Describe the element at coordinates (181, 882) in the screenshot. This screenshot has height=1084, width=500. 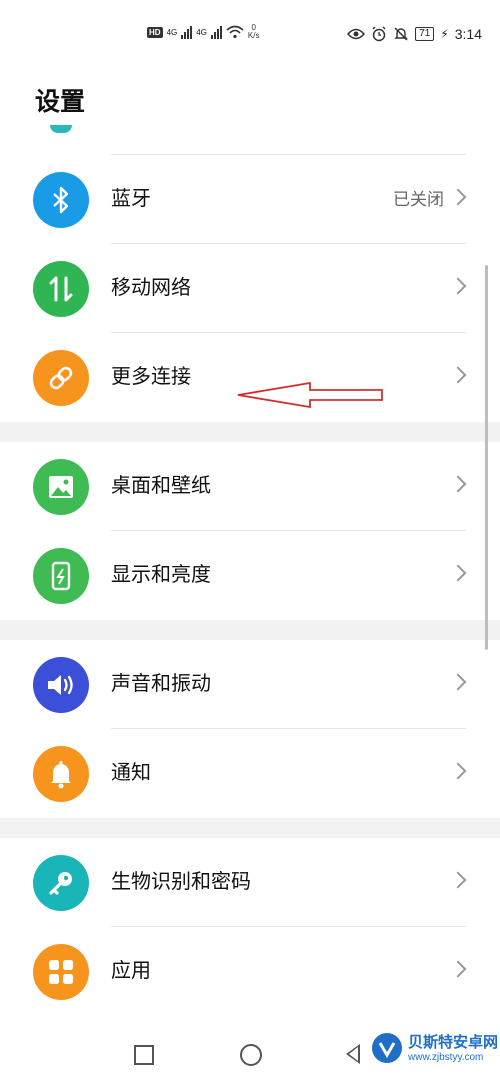
I see `settings-item-label: 生物识别和密码` at that location.